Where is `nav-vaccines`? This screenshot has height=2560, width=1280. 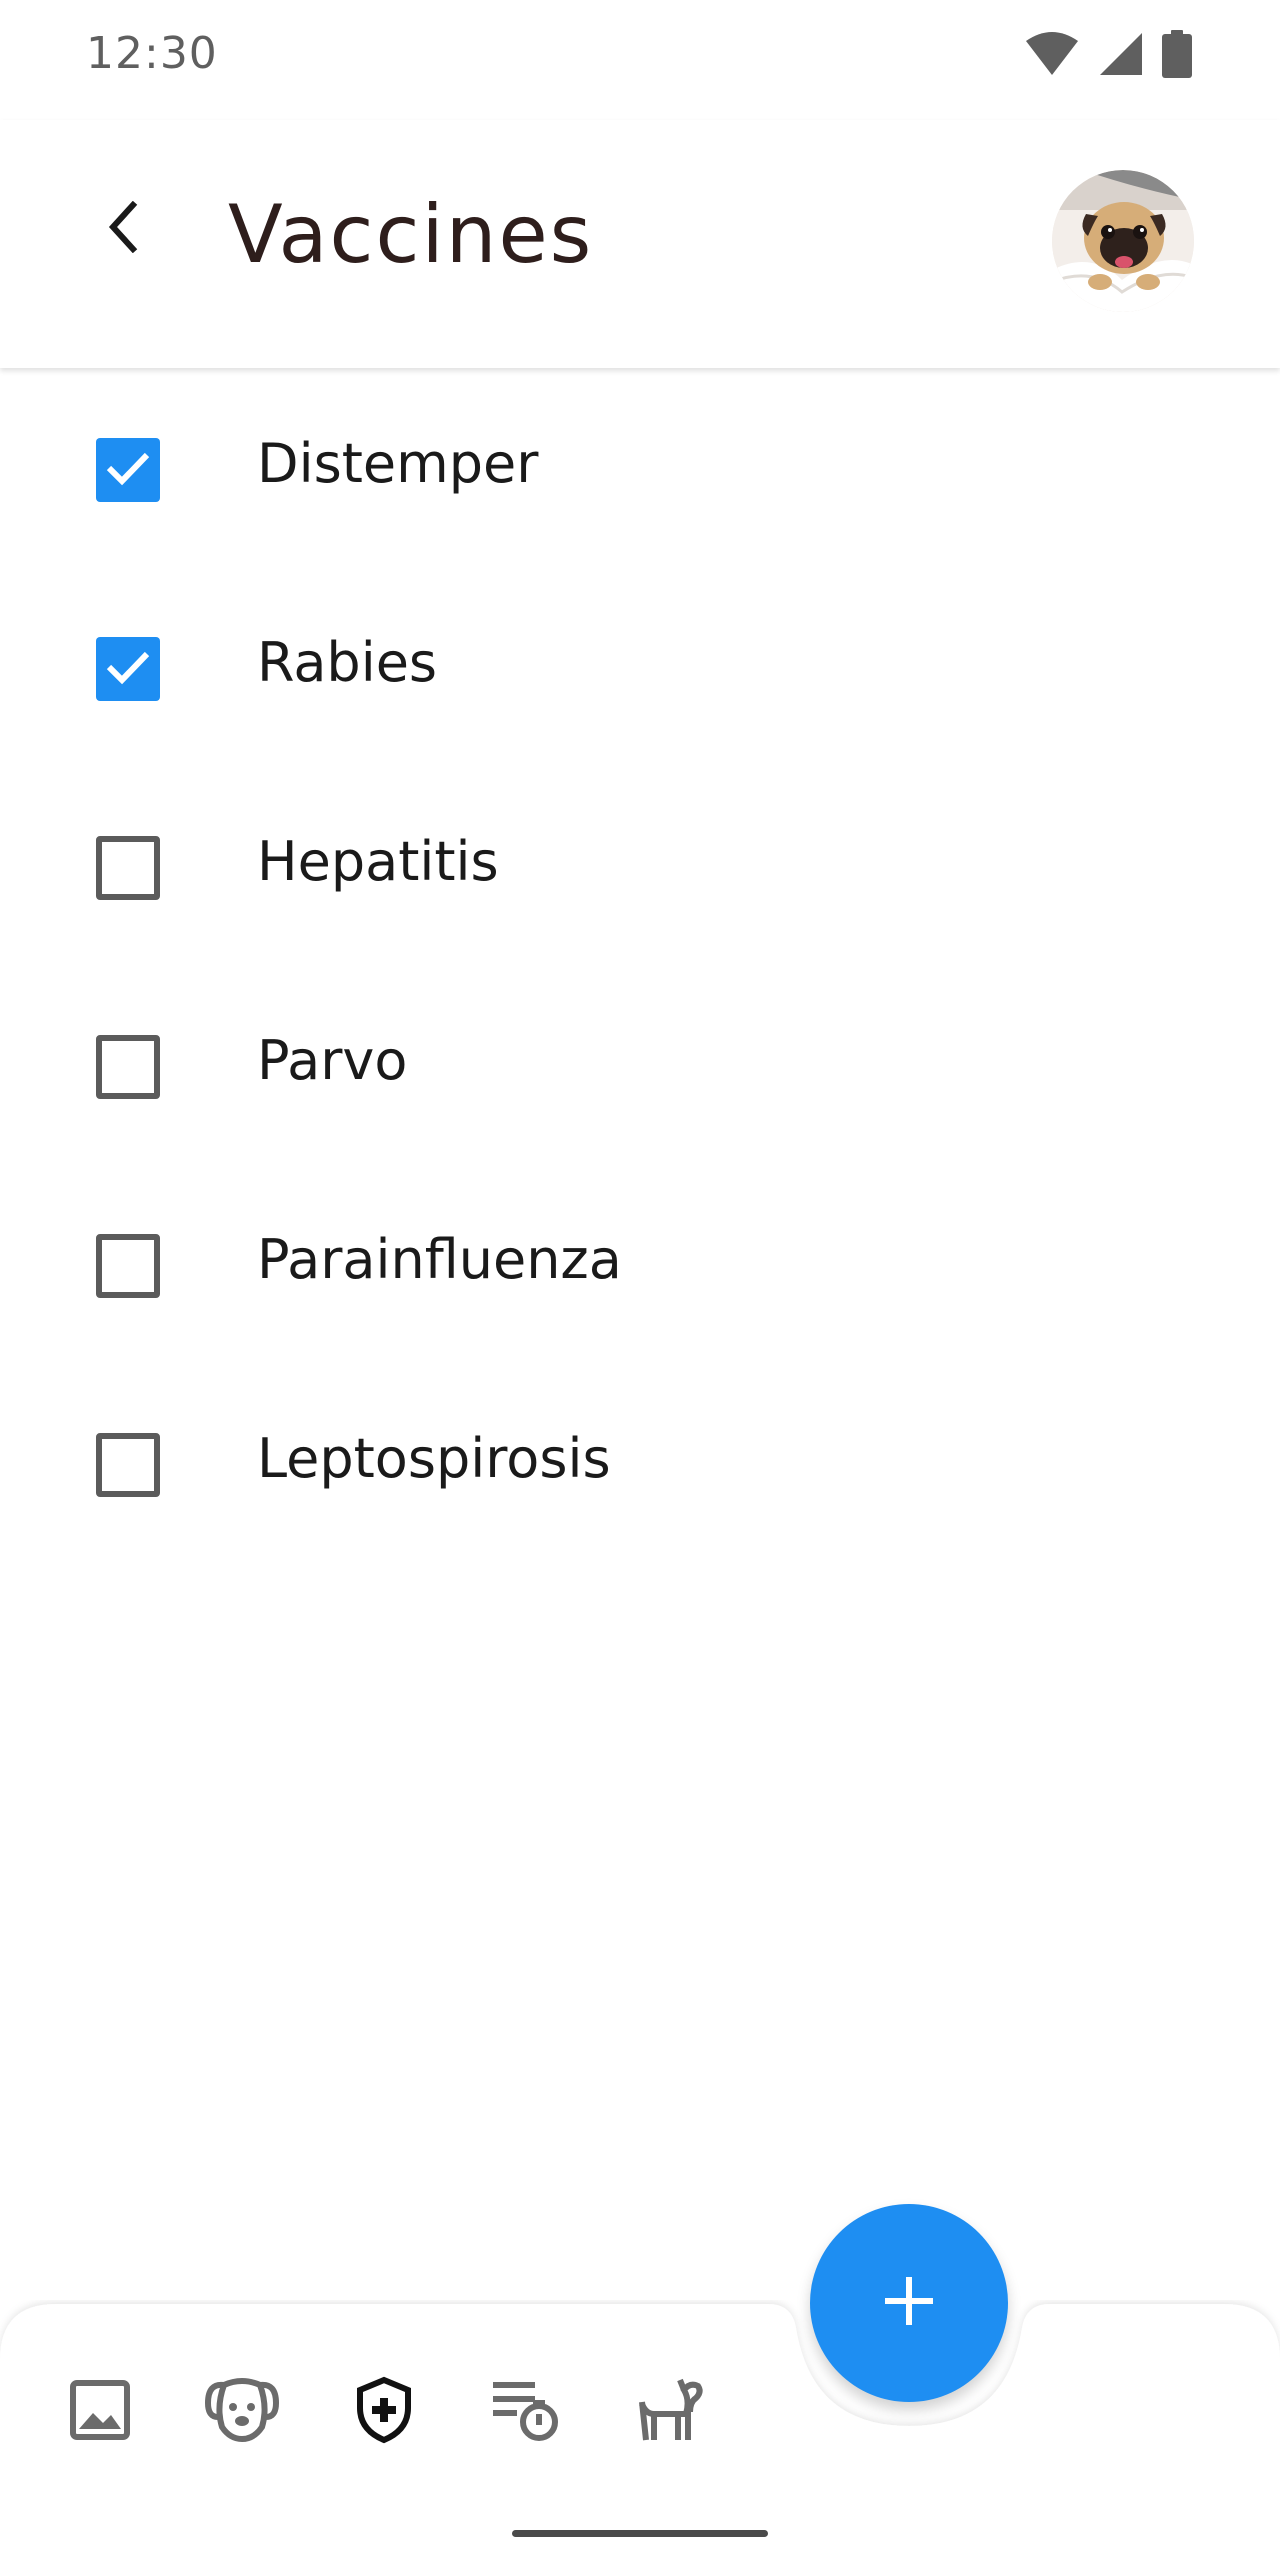 nav-vaccines is located at coordinates (384, 2412).